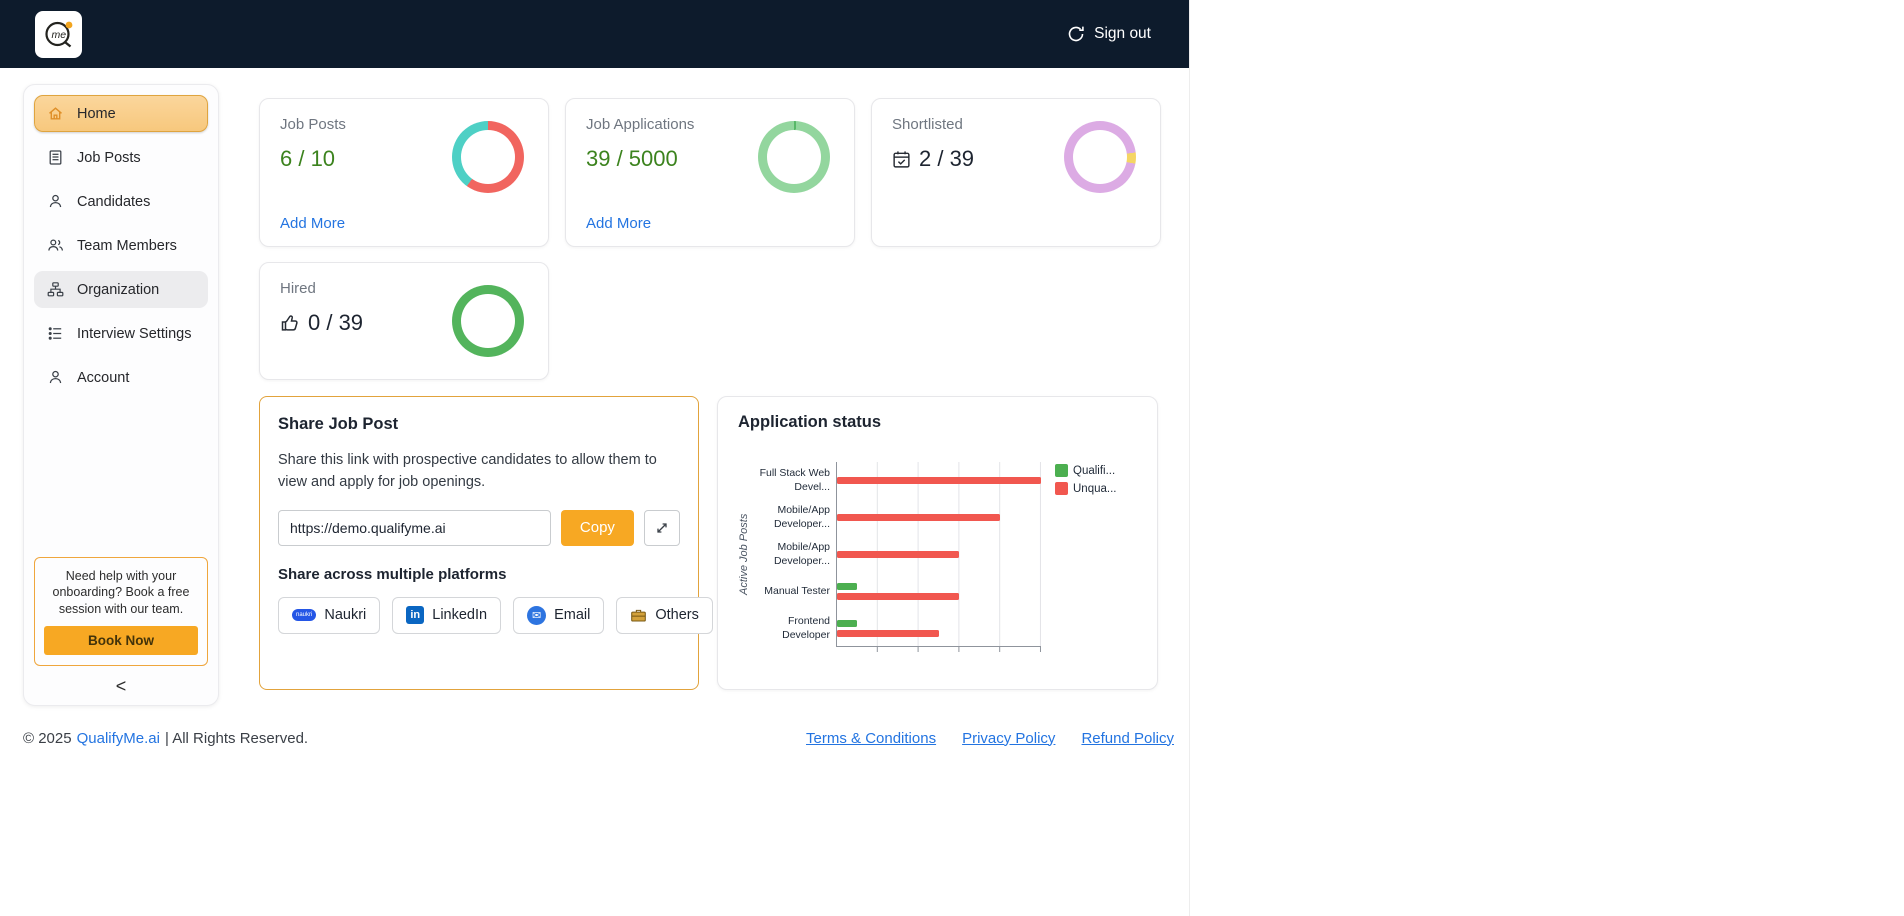 Image resolution: width=1904 pixels, height=916 pixels. Describe the element at coordinates (447, 615) in the screenshot. I see `share-linkedin-button: in LinkedIn` at that location.